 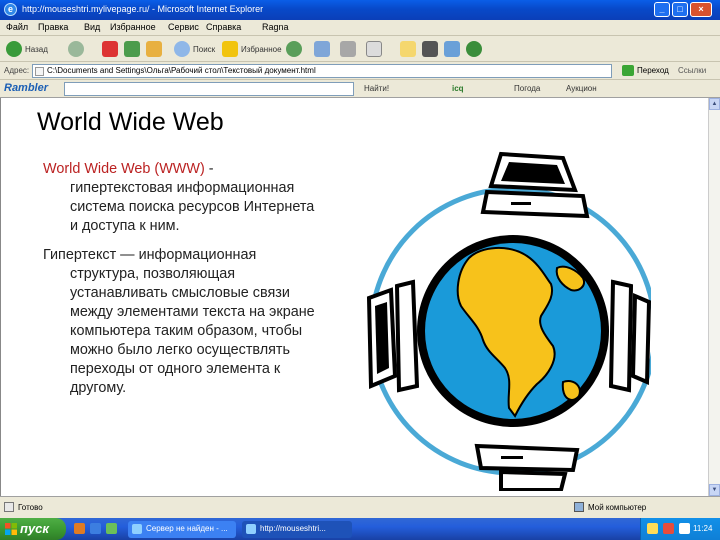 I want to click on status-bar: Готово Мой компьютер, so click(x=360, y=507).